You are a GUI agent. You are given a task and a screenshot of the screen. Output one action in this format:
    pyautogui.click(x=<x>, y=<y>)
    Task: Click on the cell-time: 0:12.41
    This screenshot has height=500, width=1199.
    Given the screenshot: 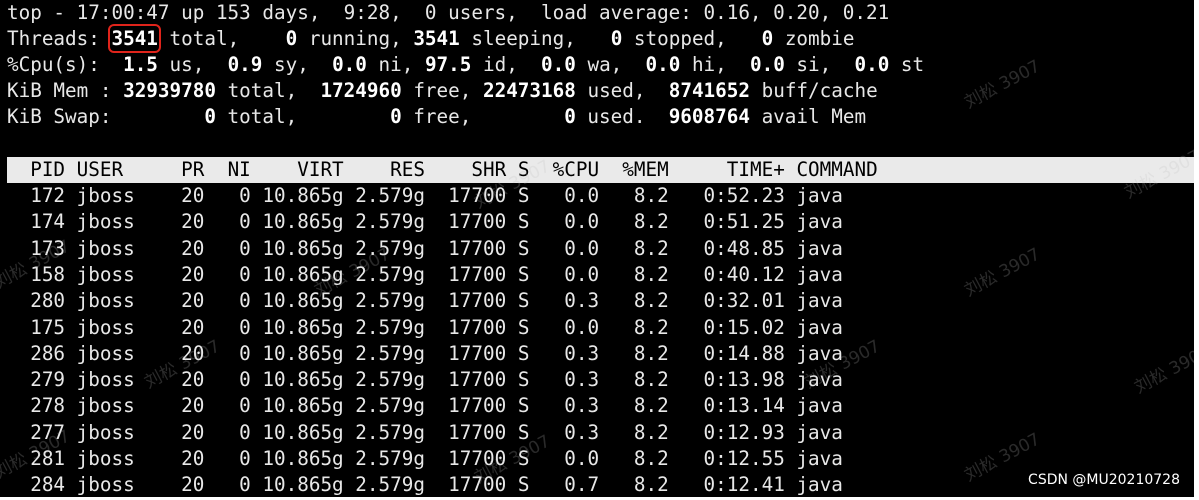 What is the action you would take?
    pyautogui.click(x=732, y=485)
    